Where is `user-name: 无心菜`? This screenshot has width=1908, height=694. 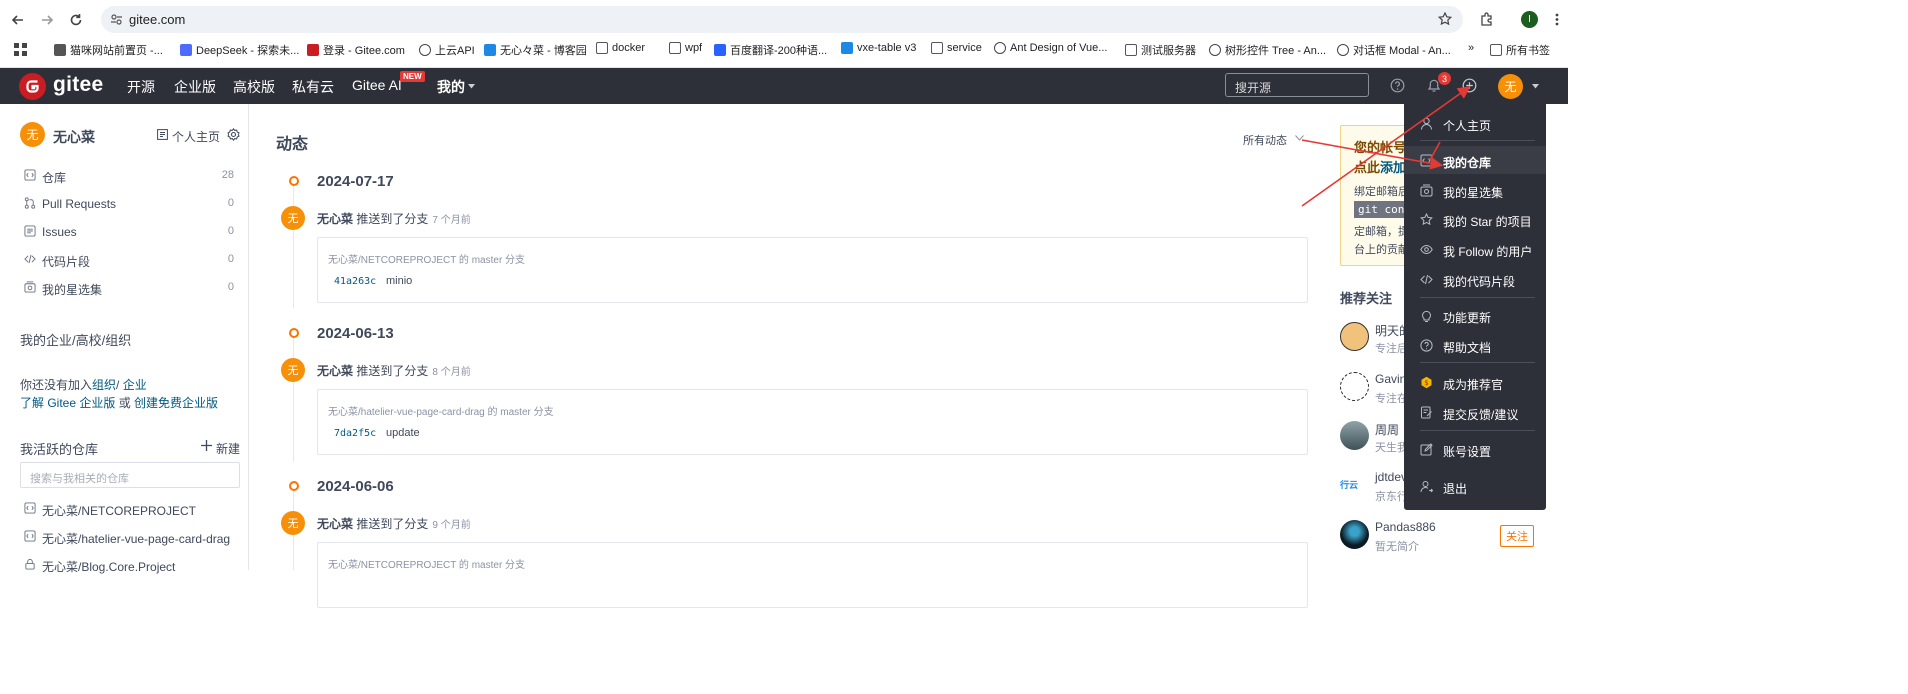
user-name: 无心菜 is located at coordinates (74, 137).